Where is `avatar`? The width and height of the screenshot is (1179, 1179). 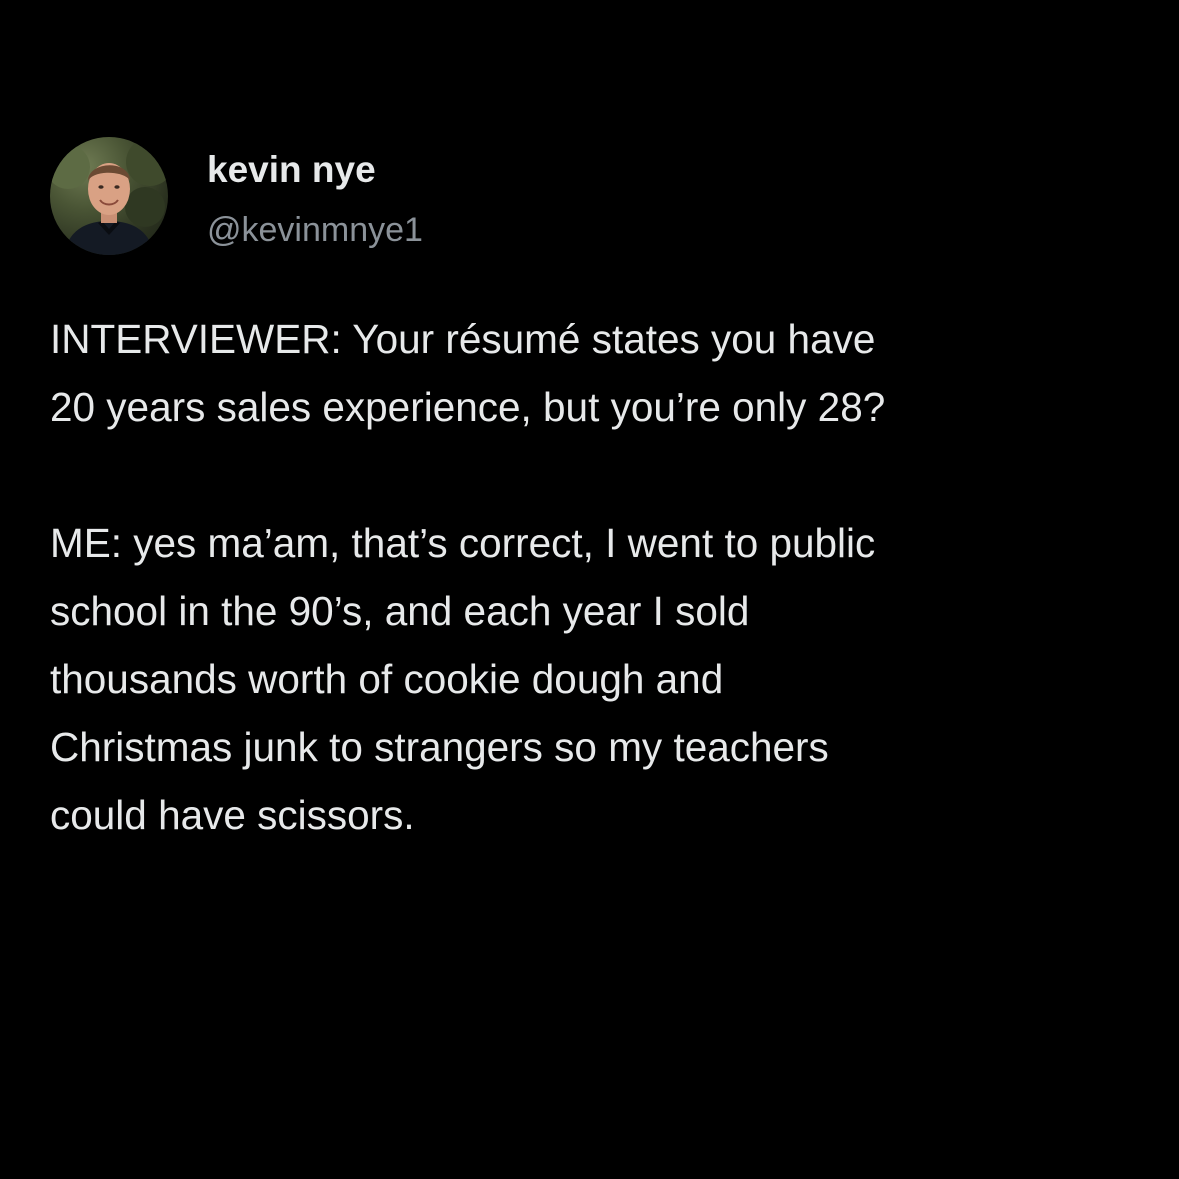
avatar is located at coordinates (109, 196).